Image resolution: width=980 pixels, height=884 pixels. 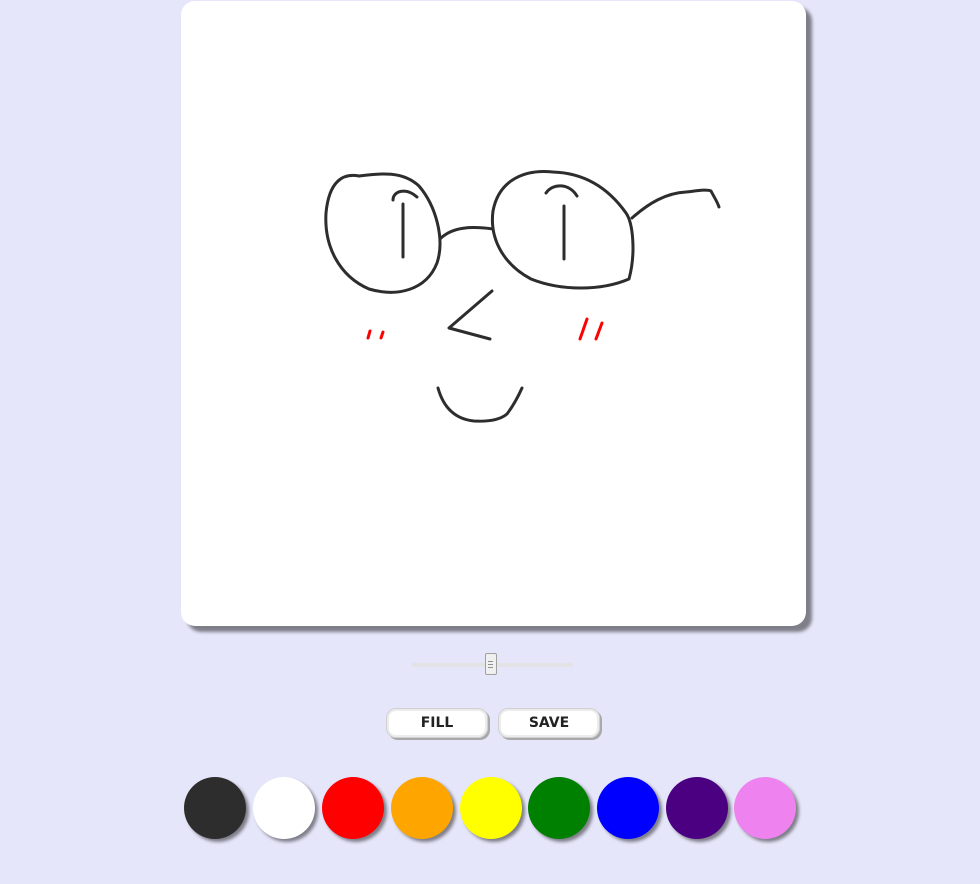 What do you see at coordinates (480, 404) in the screenshot?
I see `stroke-mouth` at bounding box center [480, 404].